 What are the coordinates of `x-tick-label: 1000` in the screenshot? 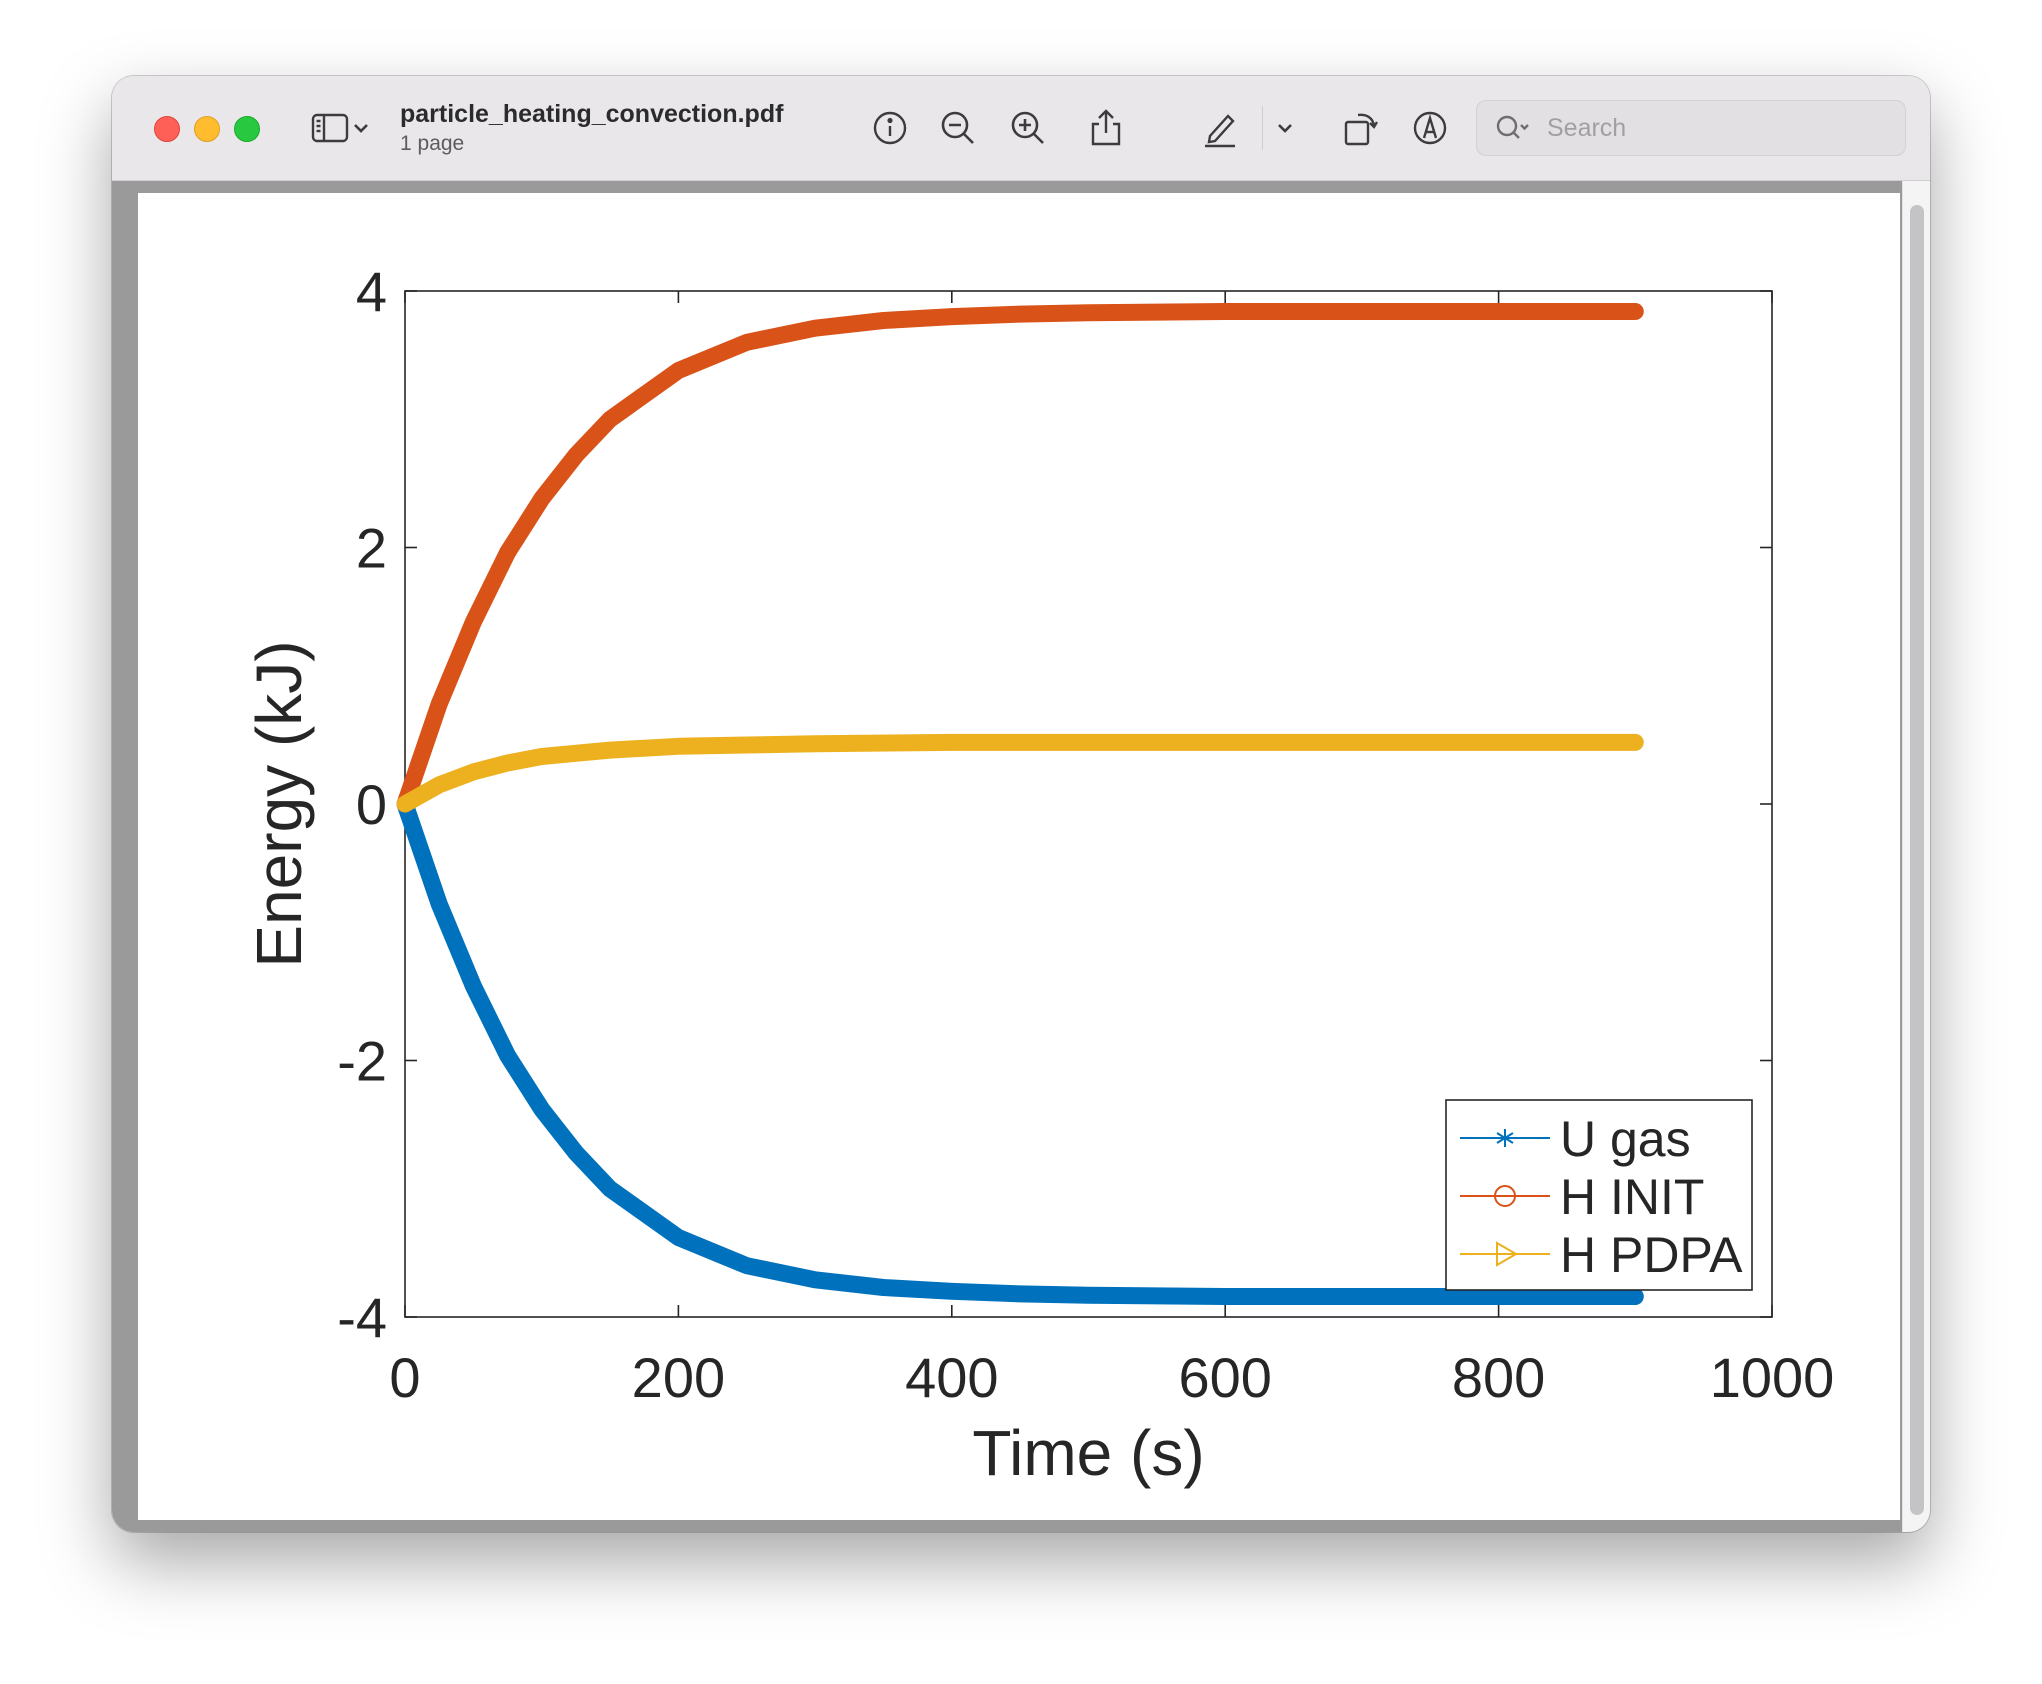 It's located at (1772, 1377).